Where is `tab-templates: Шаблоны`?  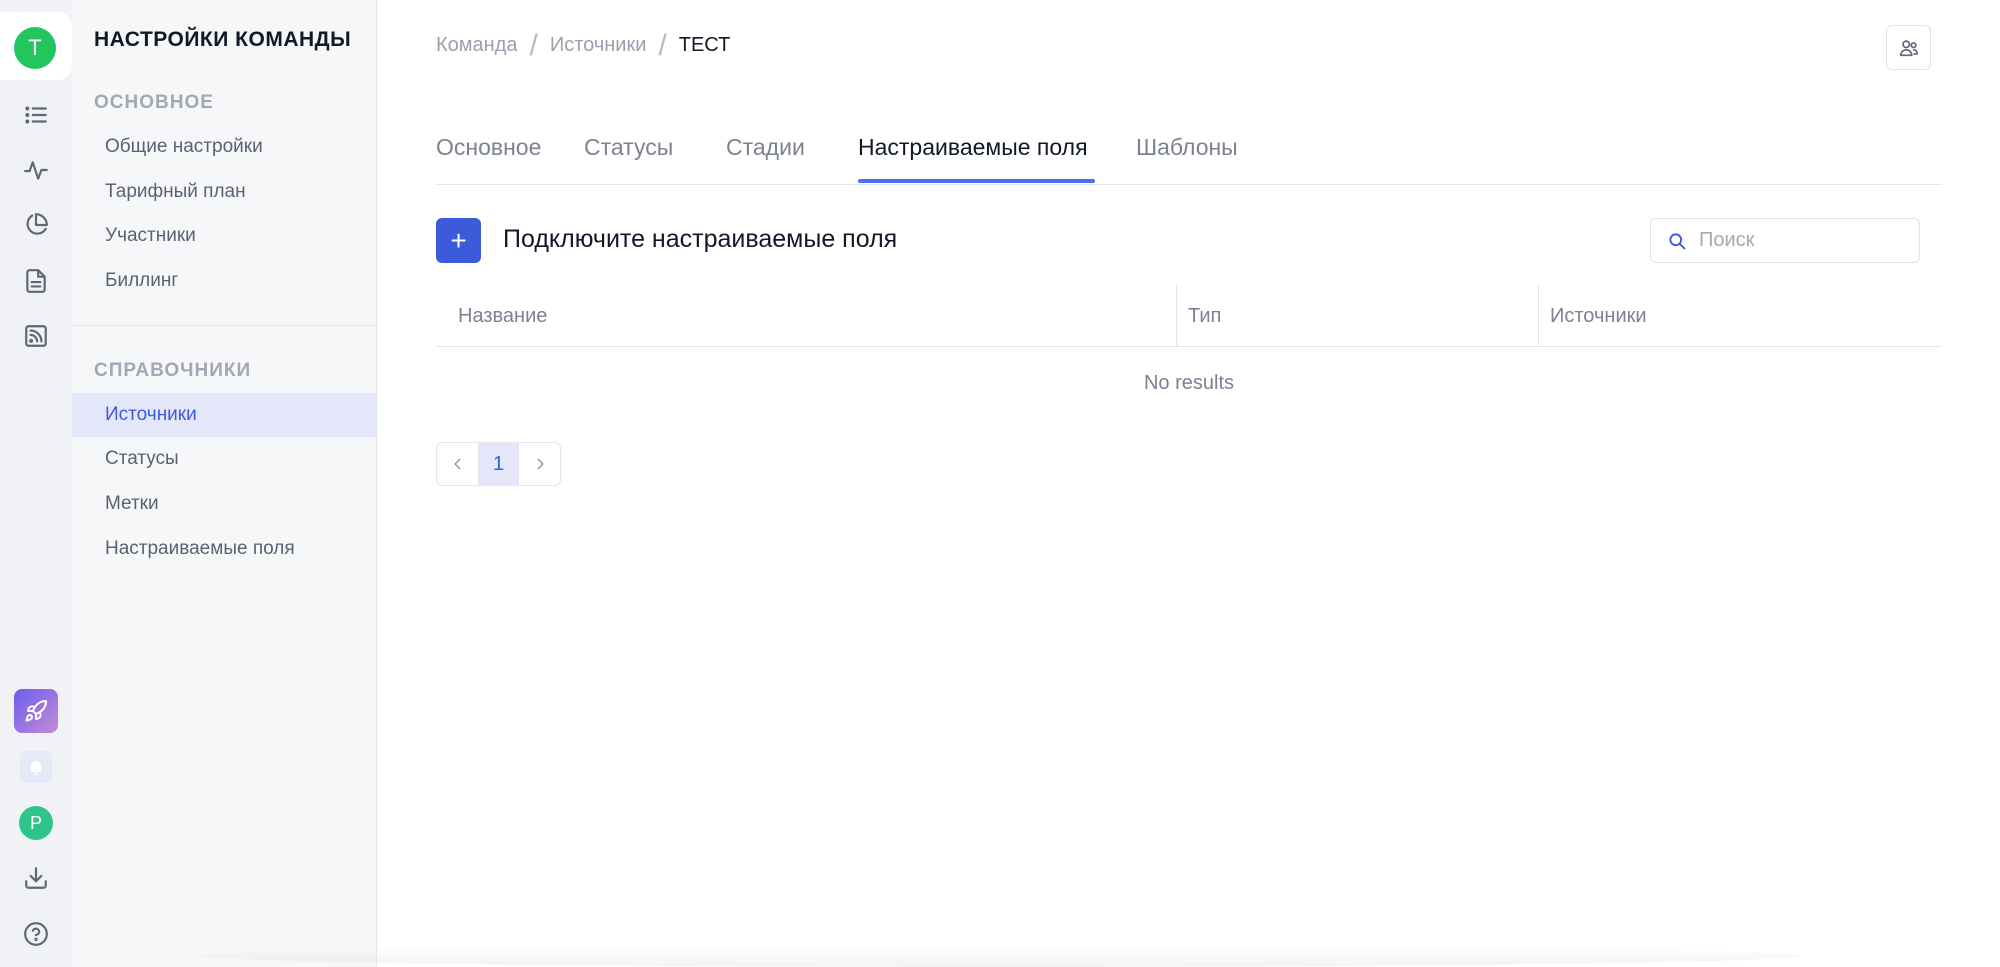
tab-templates: Шаблоны is located at coordinates (1187, 147).